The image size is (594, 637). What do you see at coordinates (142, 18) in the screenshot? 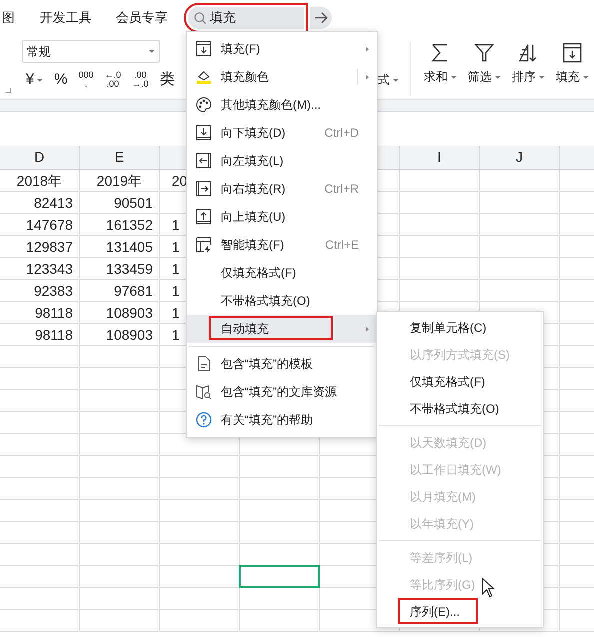
I see `menu-tab: 会员专享` at bounding box center [142, 18].